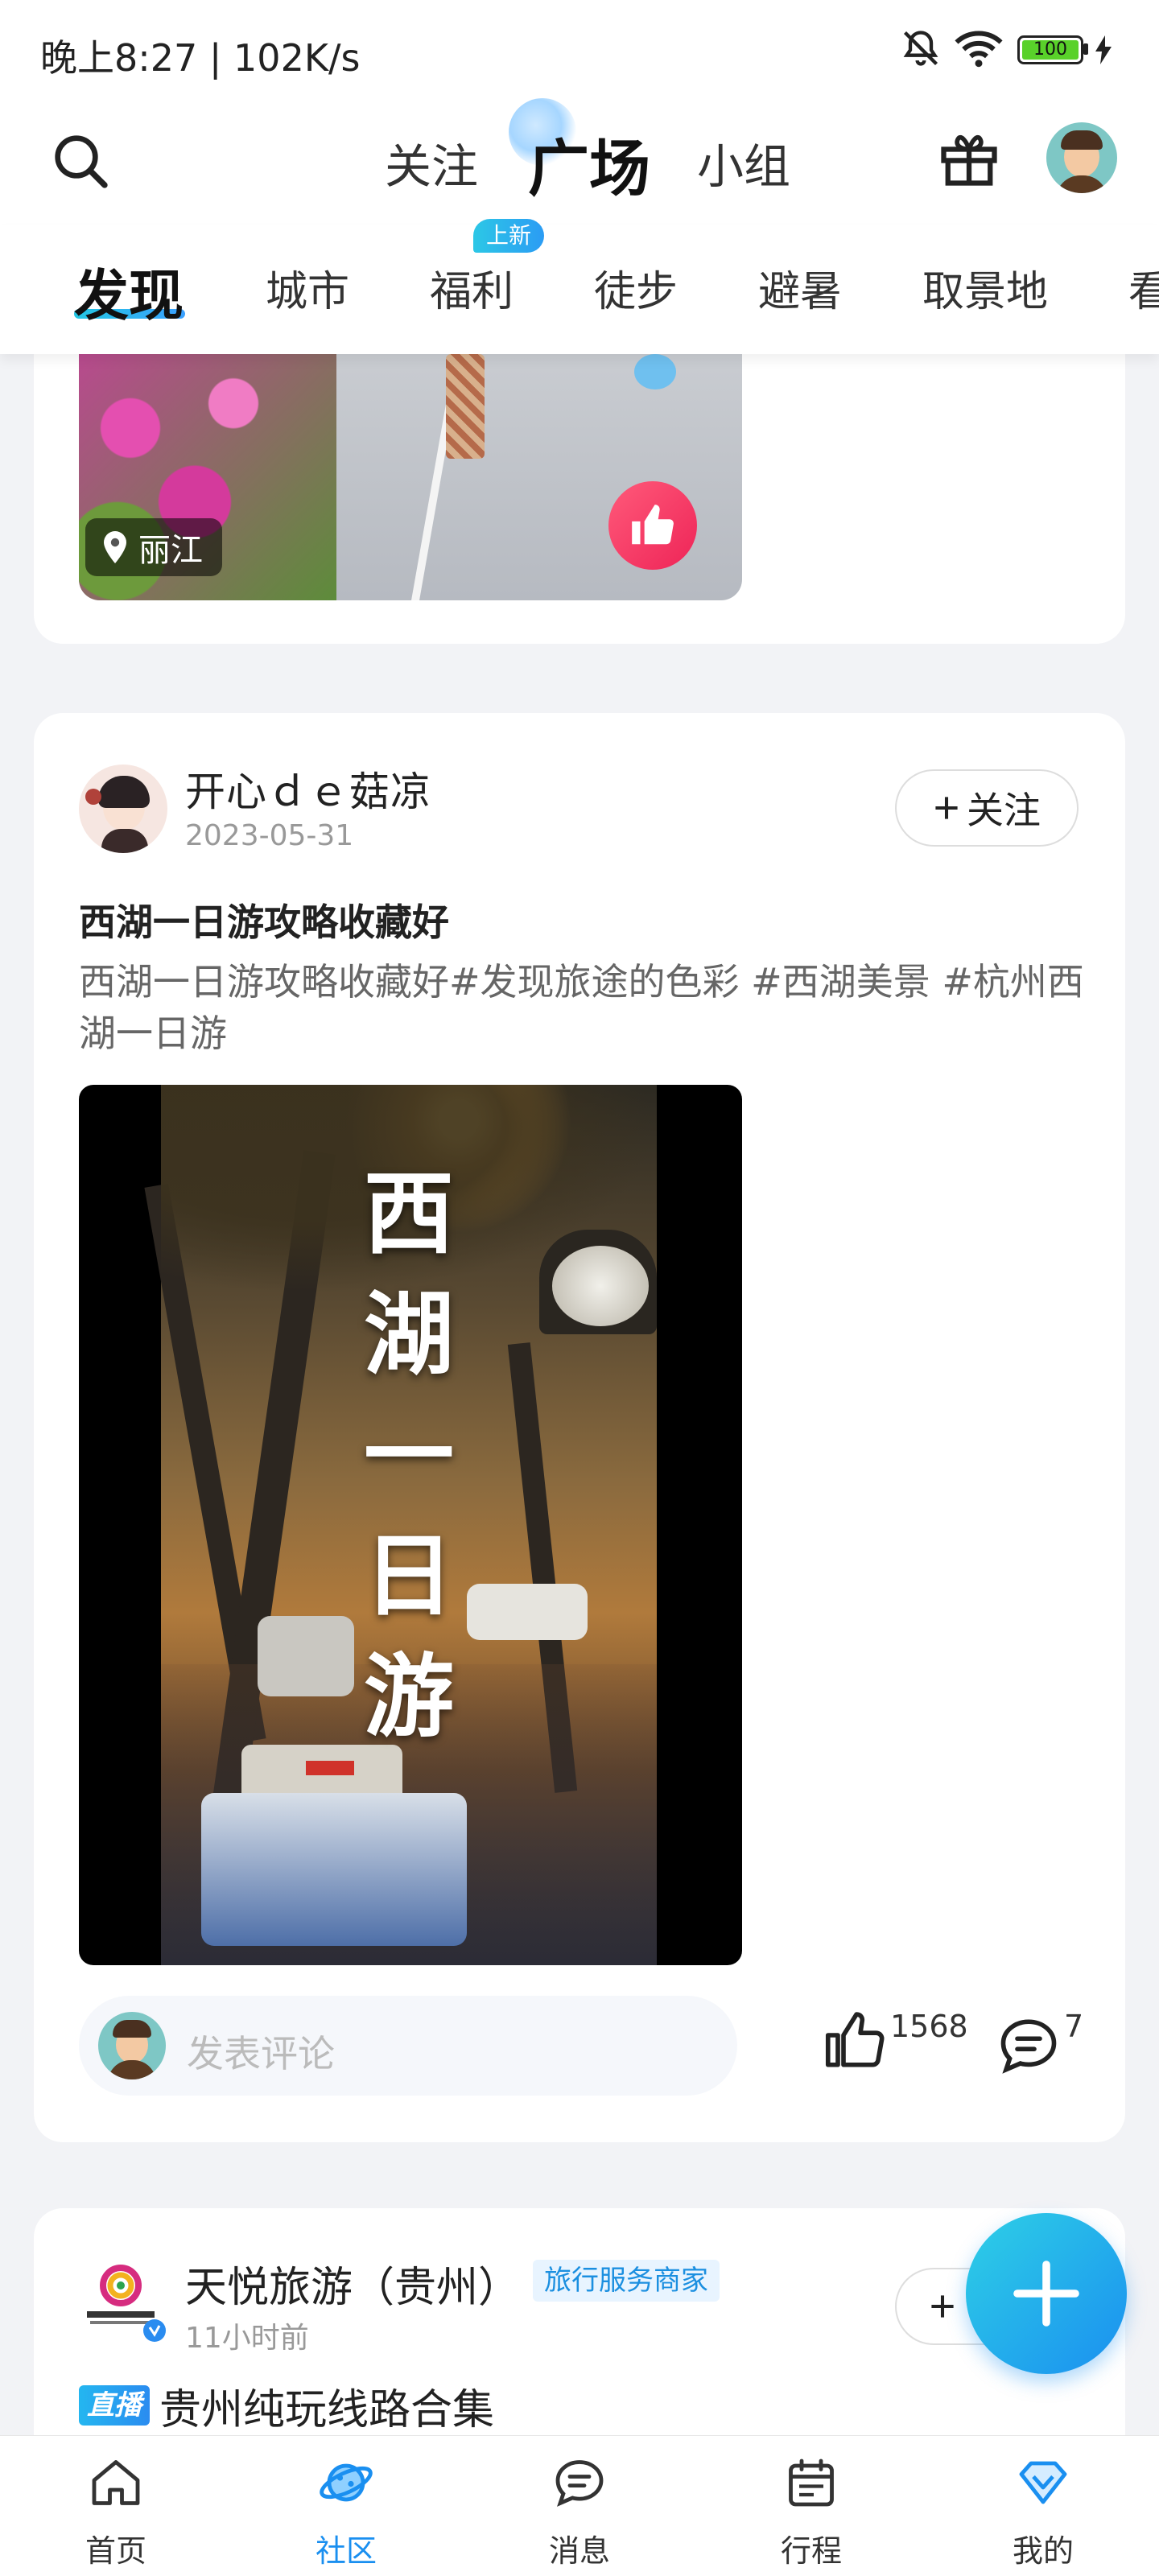 This screenshot has width=1159, height=2576. Describe the element at coordinates (346, 2506) in the screenshot. I see `nav-community: 社区` at that location.